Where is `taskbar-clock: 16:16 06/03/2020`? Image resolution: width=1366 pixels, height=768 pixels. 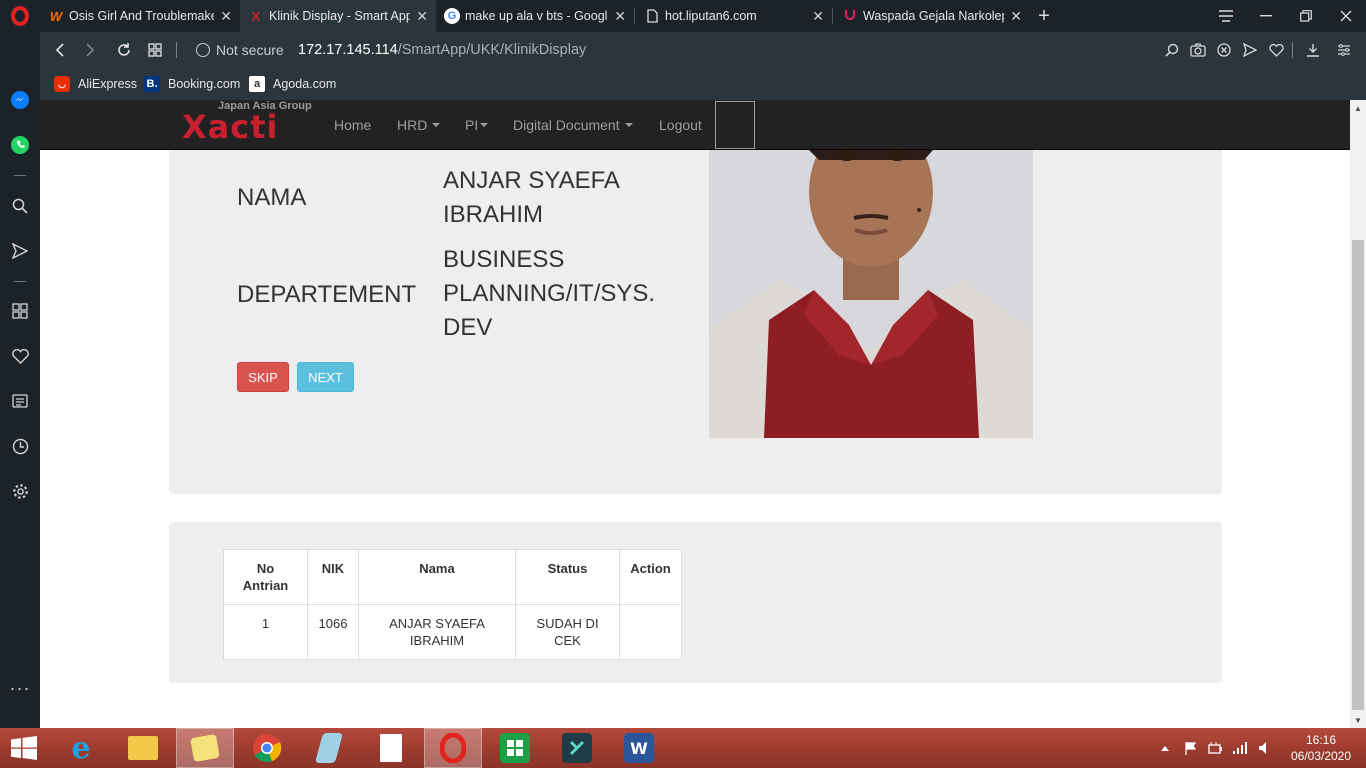 taskbar-clock: 16:16 06/03/2020 is located at coordinates (1321, 748).